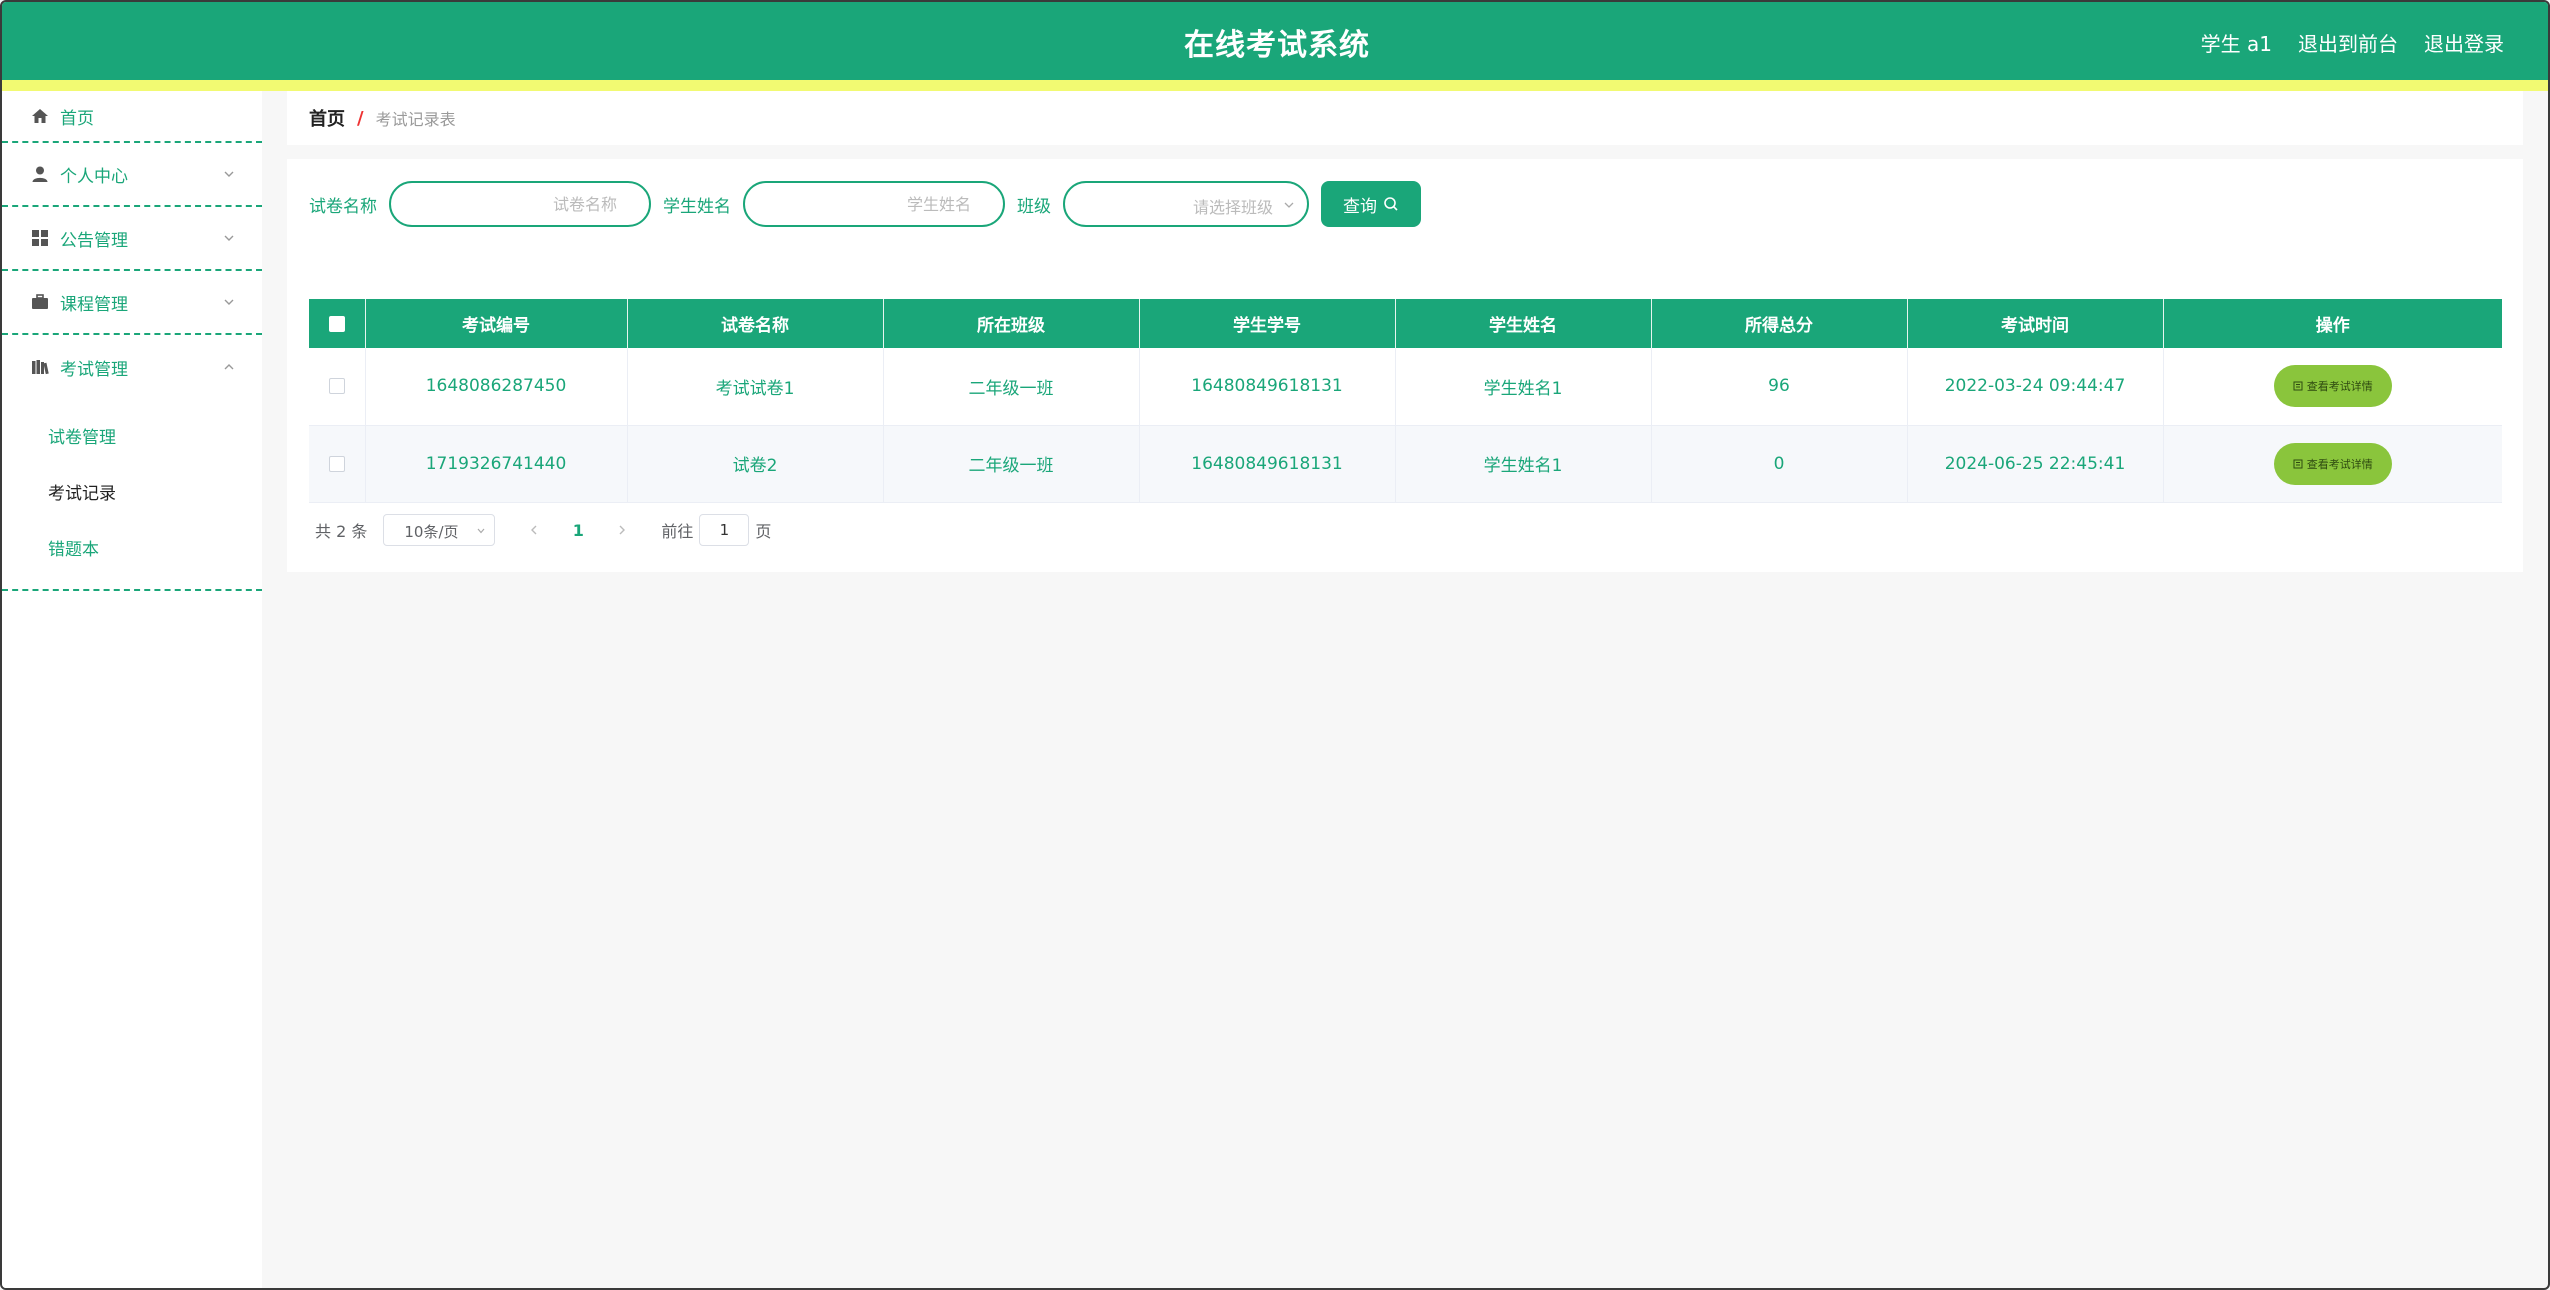 This screenshot has height=1290, width=2550. What do you see at coordinates (132, 175) in the screenshot?
I see `sidebar-item-personal-center: 个人中心` at bounding box center [132, 175].